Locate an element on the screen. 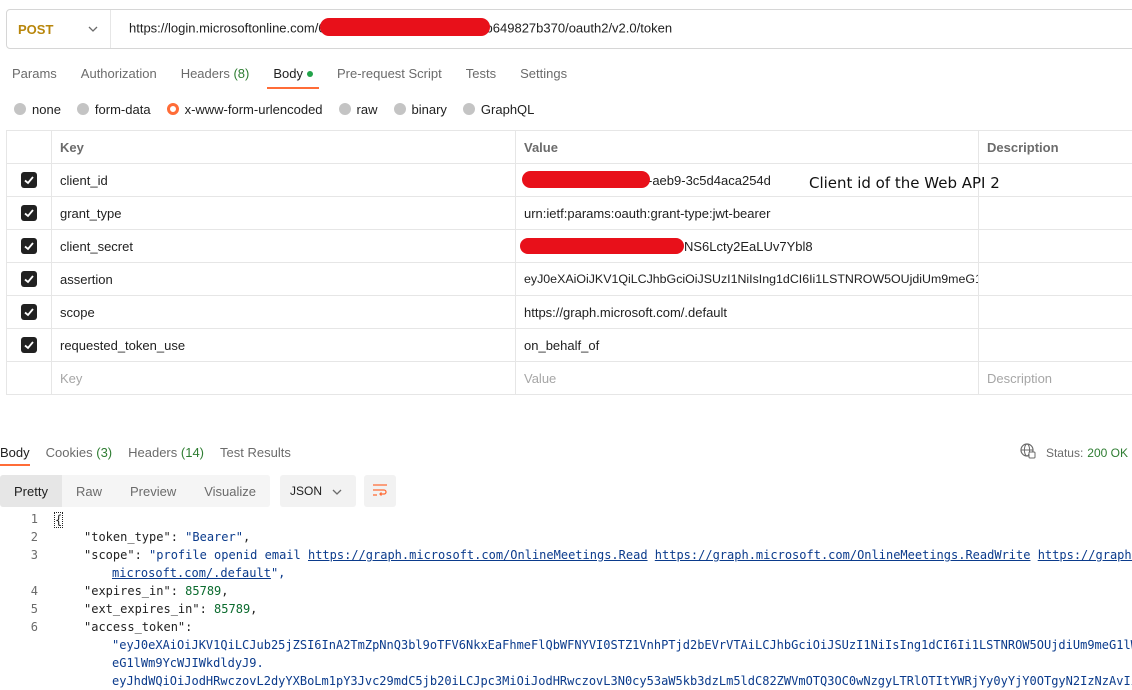  value-placeholder: Value is located at coordinates (747, 378).